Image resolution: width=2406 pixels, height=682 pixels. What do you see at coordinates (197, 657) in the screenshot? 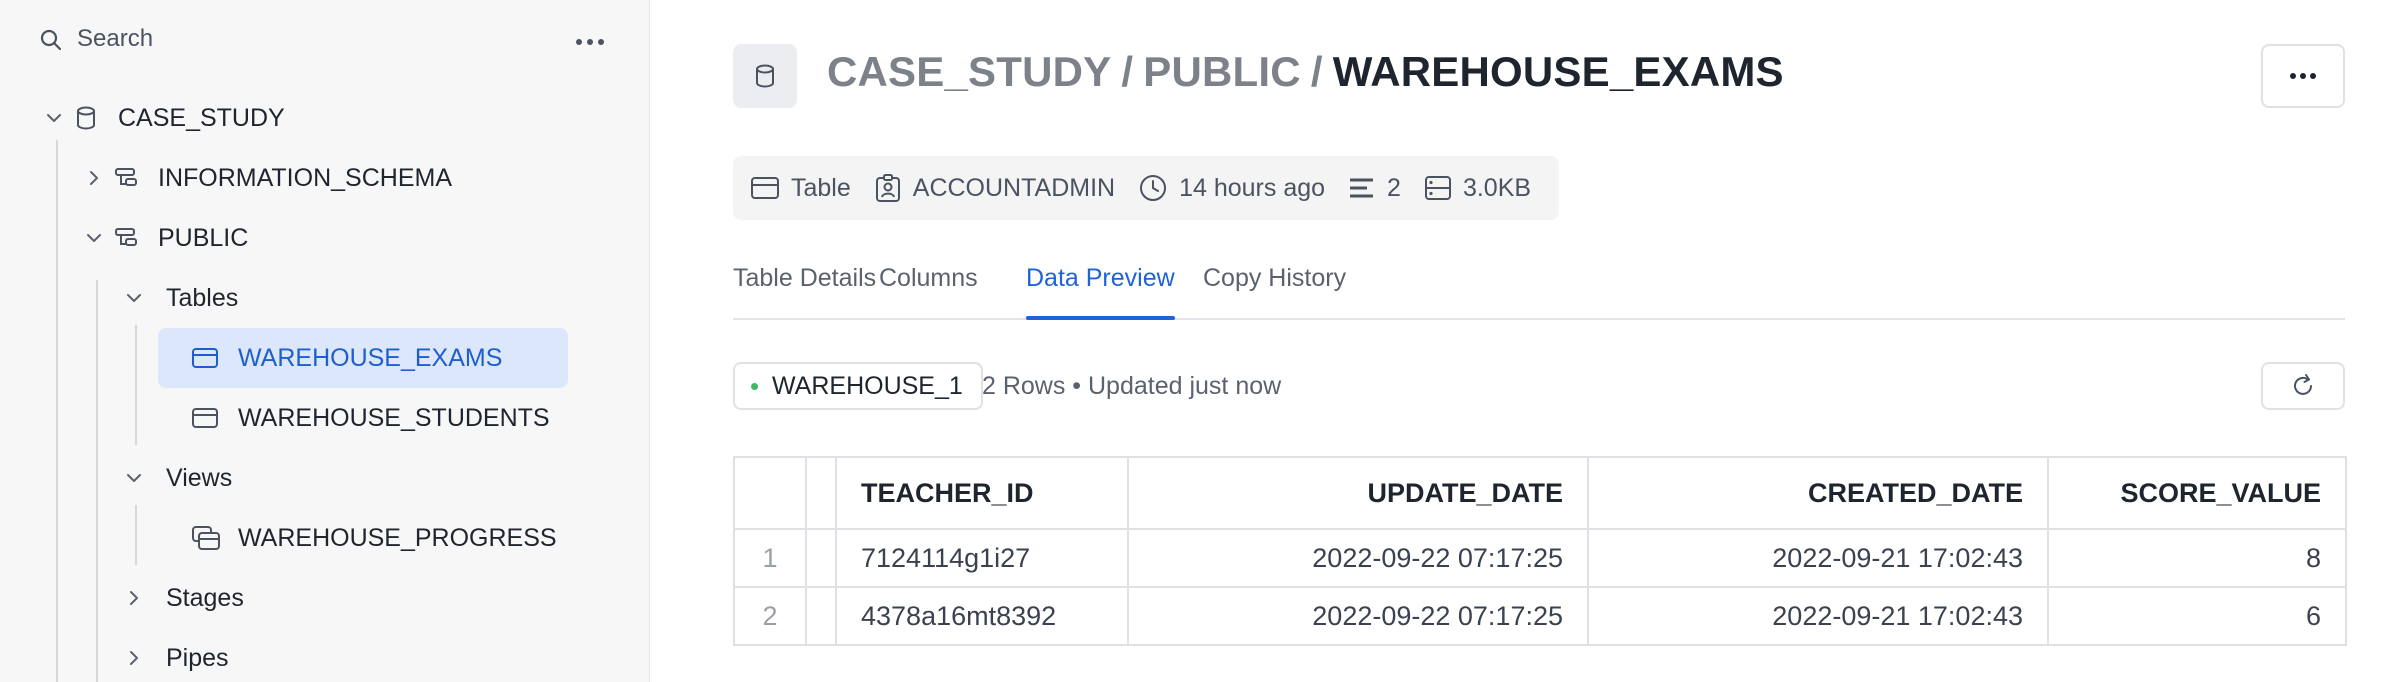
I see `tree-group-label: Pipes` at bounding box center [197, 657].